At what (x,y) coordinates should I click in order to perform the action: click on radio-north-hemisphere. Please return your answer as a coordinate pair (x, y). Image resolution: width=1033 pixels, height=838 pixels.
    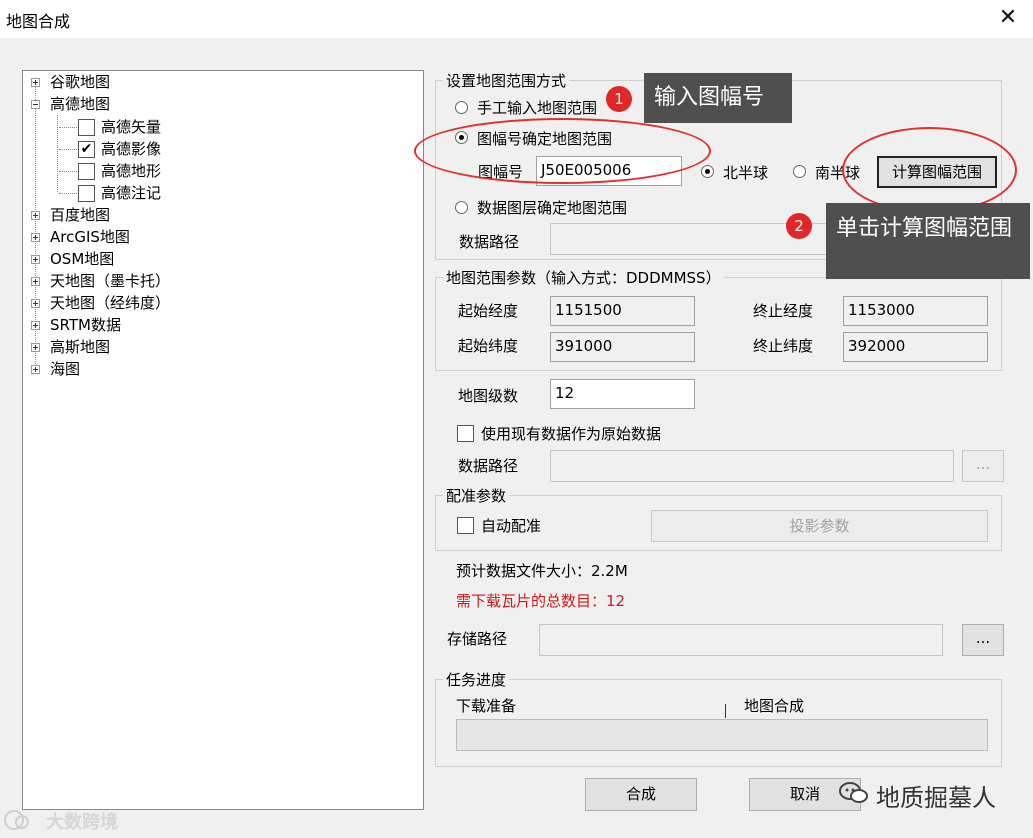
    Looking at the image, I should click on (707, 171).